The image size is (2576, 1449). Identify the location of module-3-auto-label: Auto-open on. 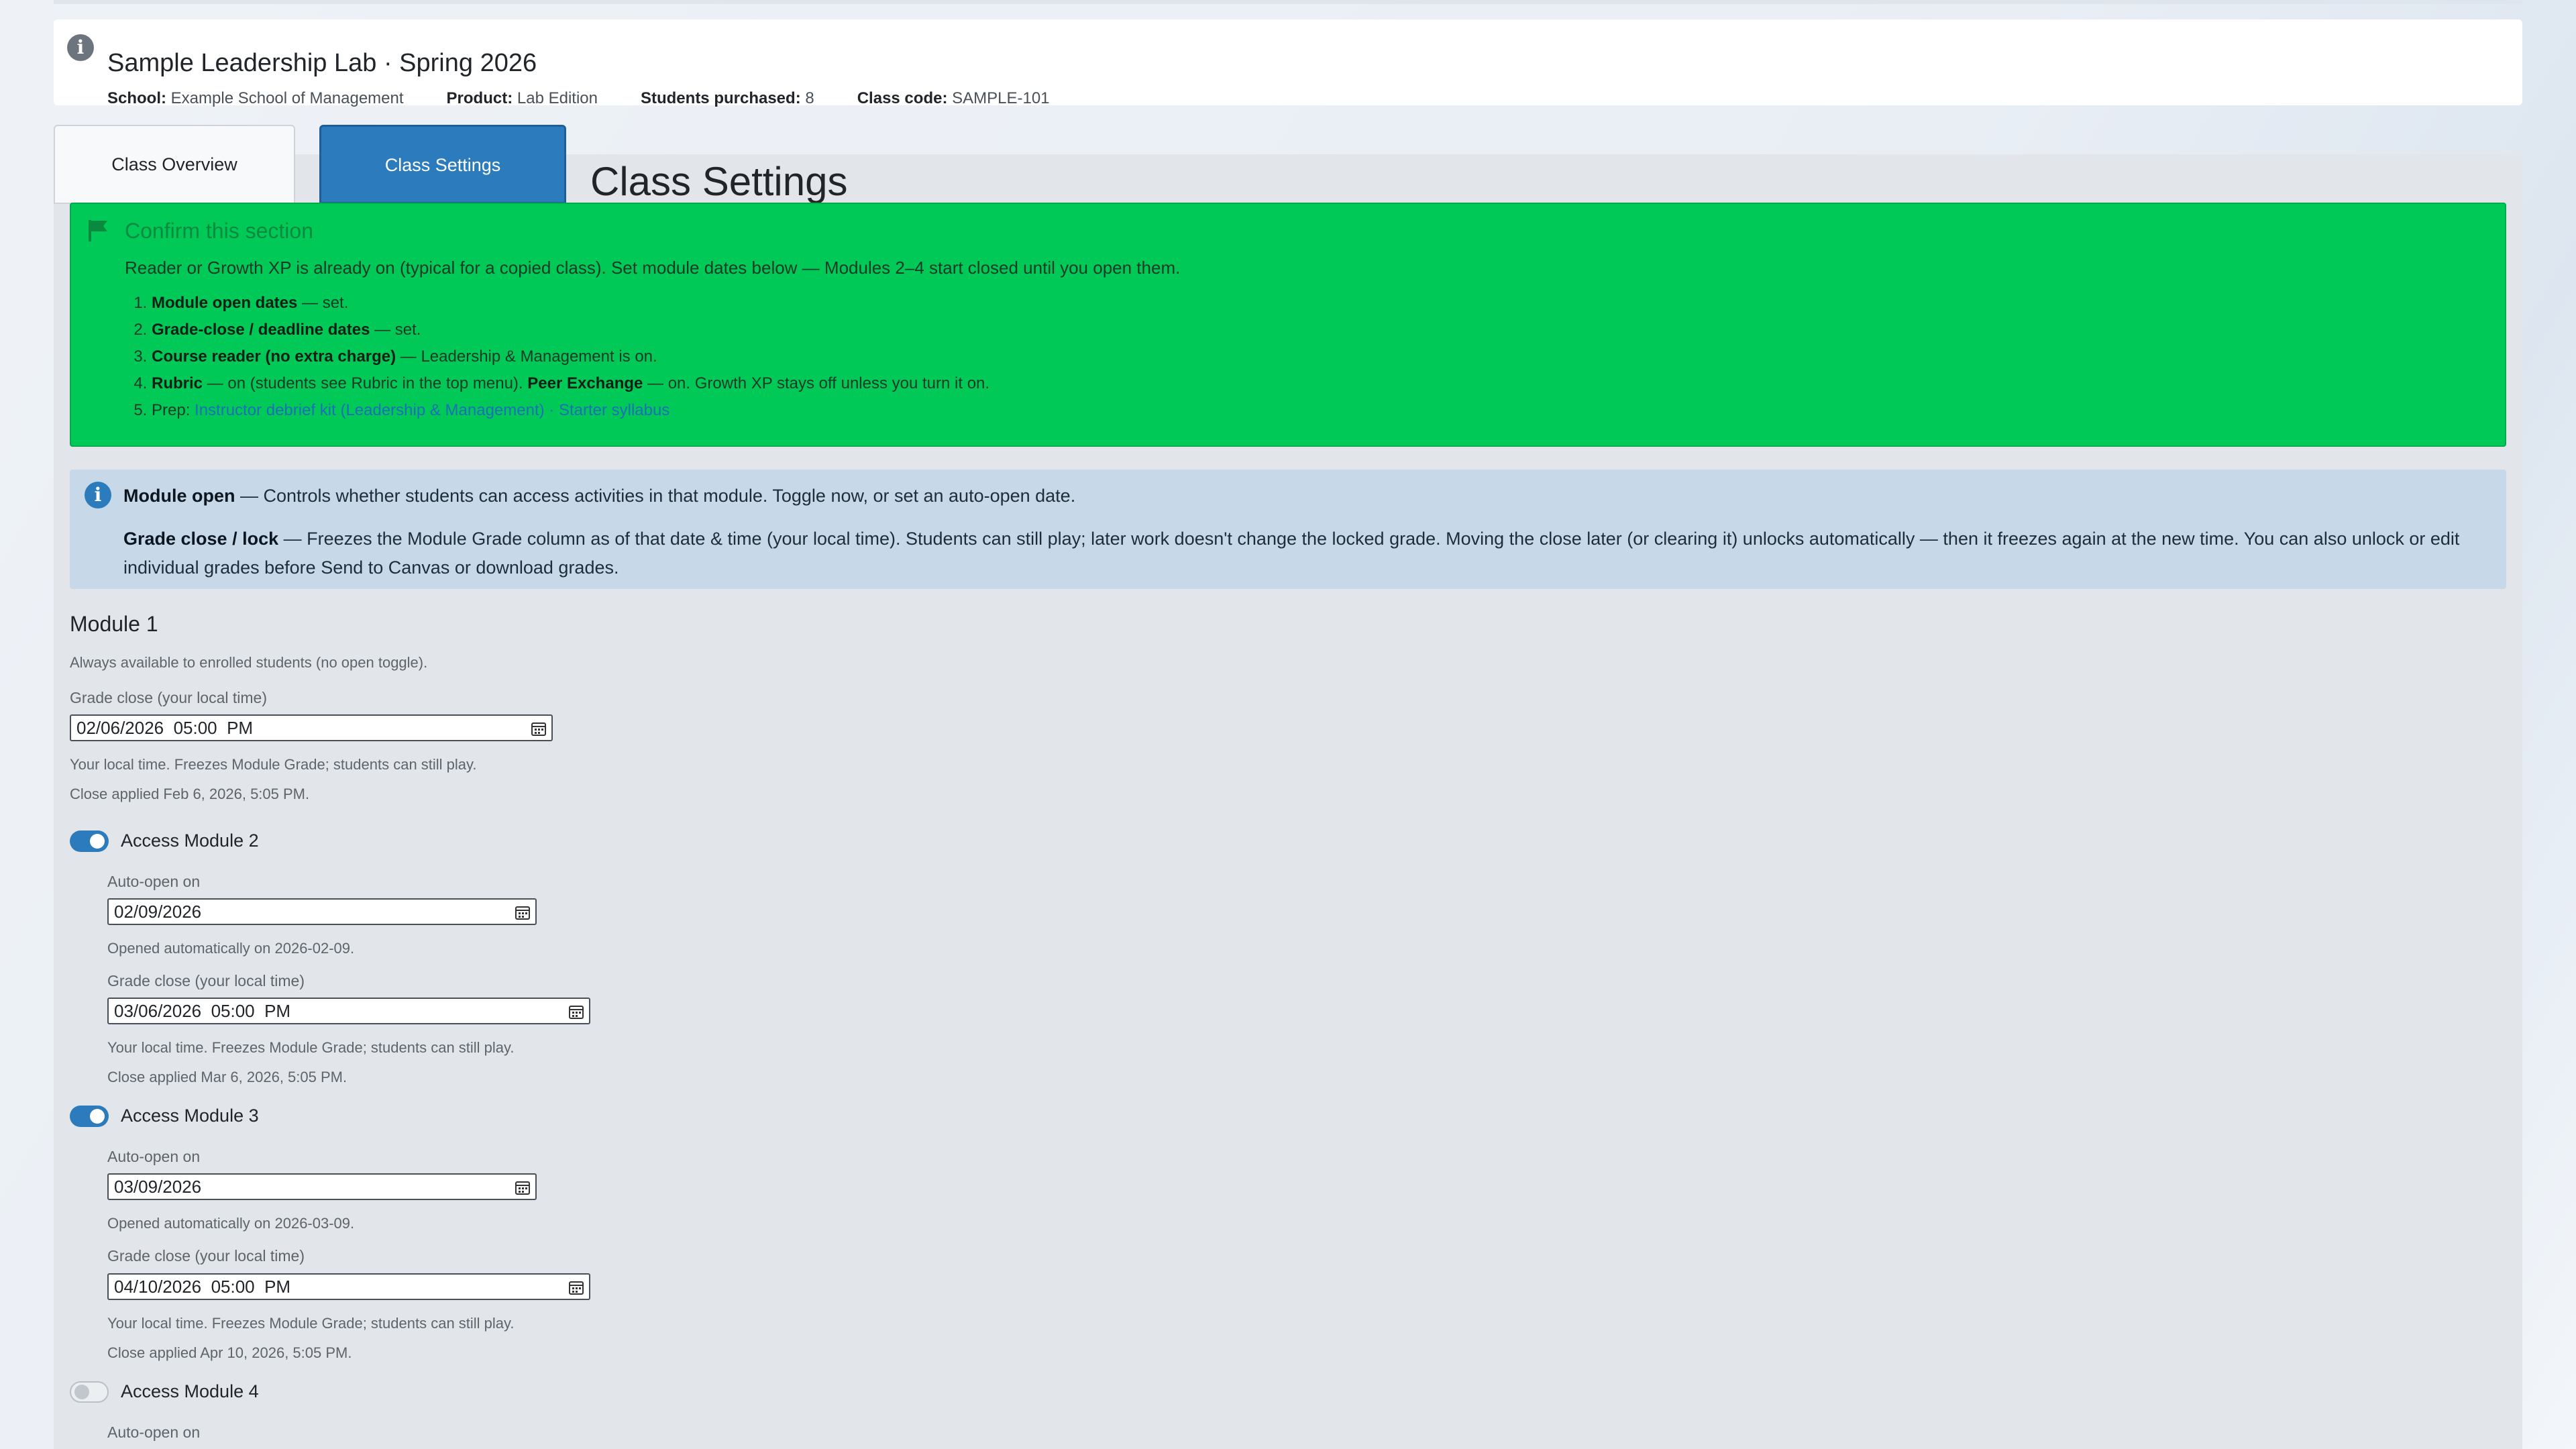
(154, 1156).